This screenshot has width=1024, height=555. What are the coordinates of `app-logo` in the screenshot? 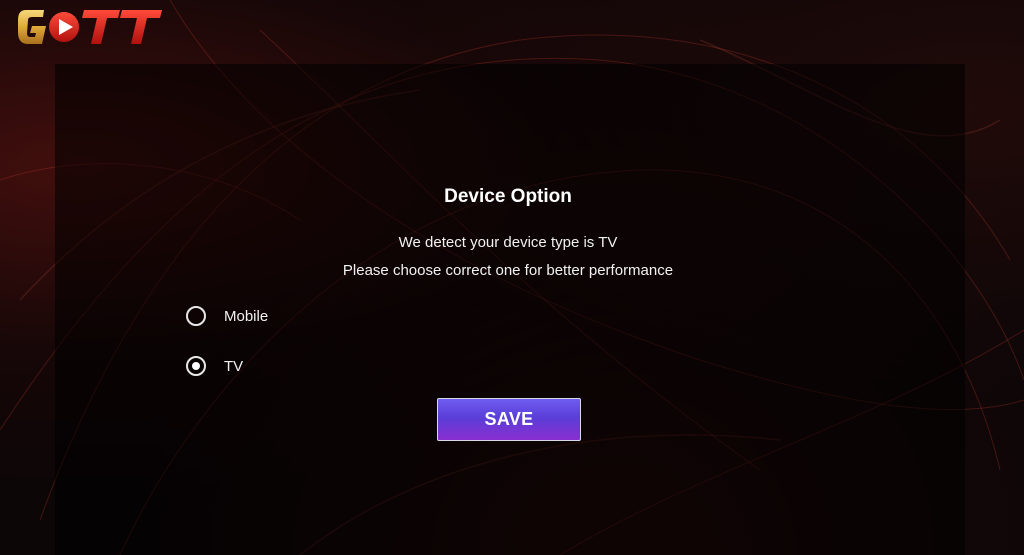 It's located at (91, 26).